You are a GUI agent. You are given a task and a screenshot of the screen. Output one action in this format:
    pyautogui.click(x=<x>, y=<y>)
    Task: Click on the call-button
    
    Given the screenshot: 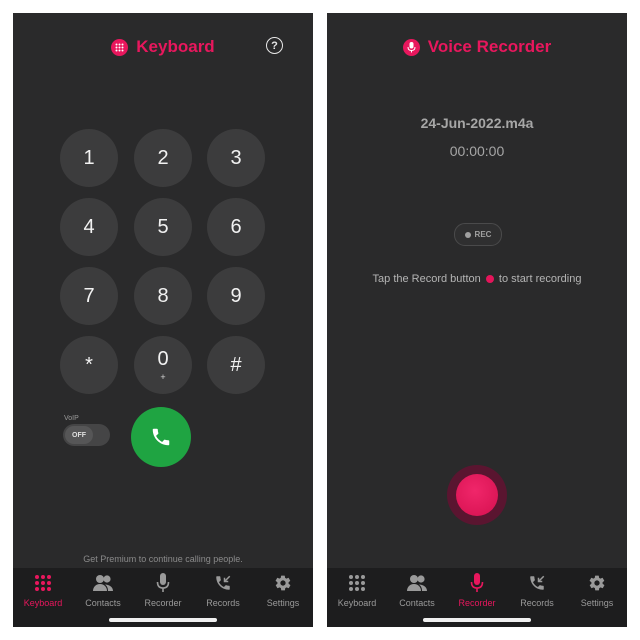 What is the action you would take?
    pyautogui.click(x=161, y=437)
    